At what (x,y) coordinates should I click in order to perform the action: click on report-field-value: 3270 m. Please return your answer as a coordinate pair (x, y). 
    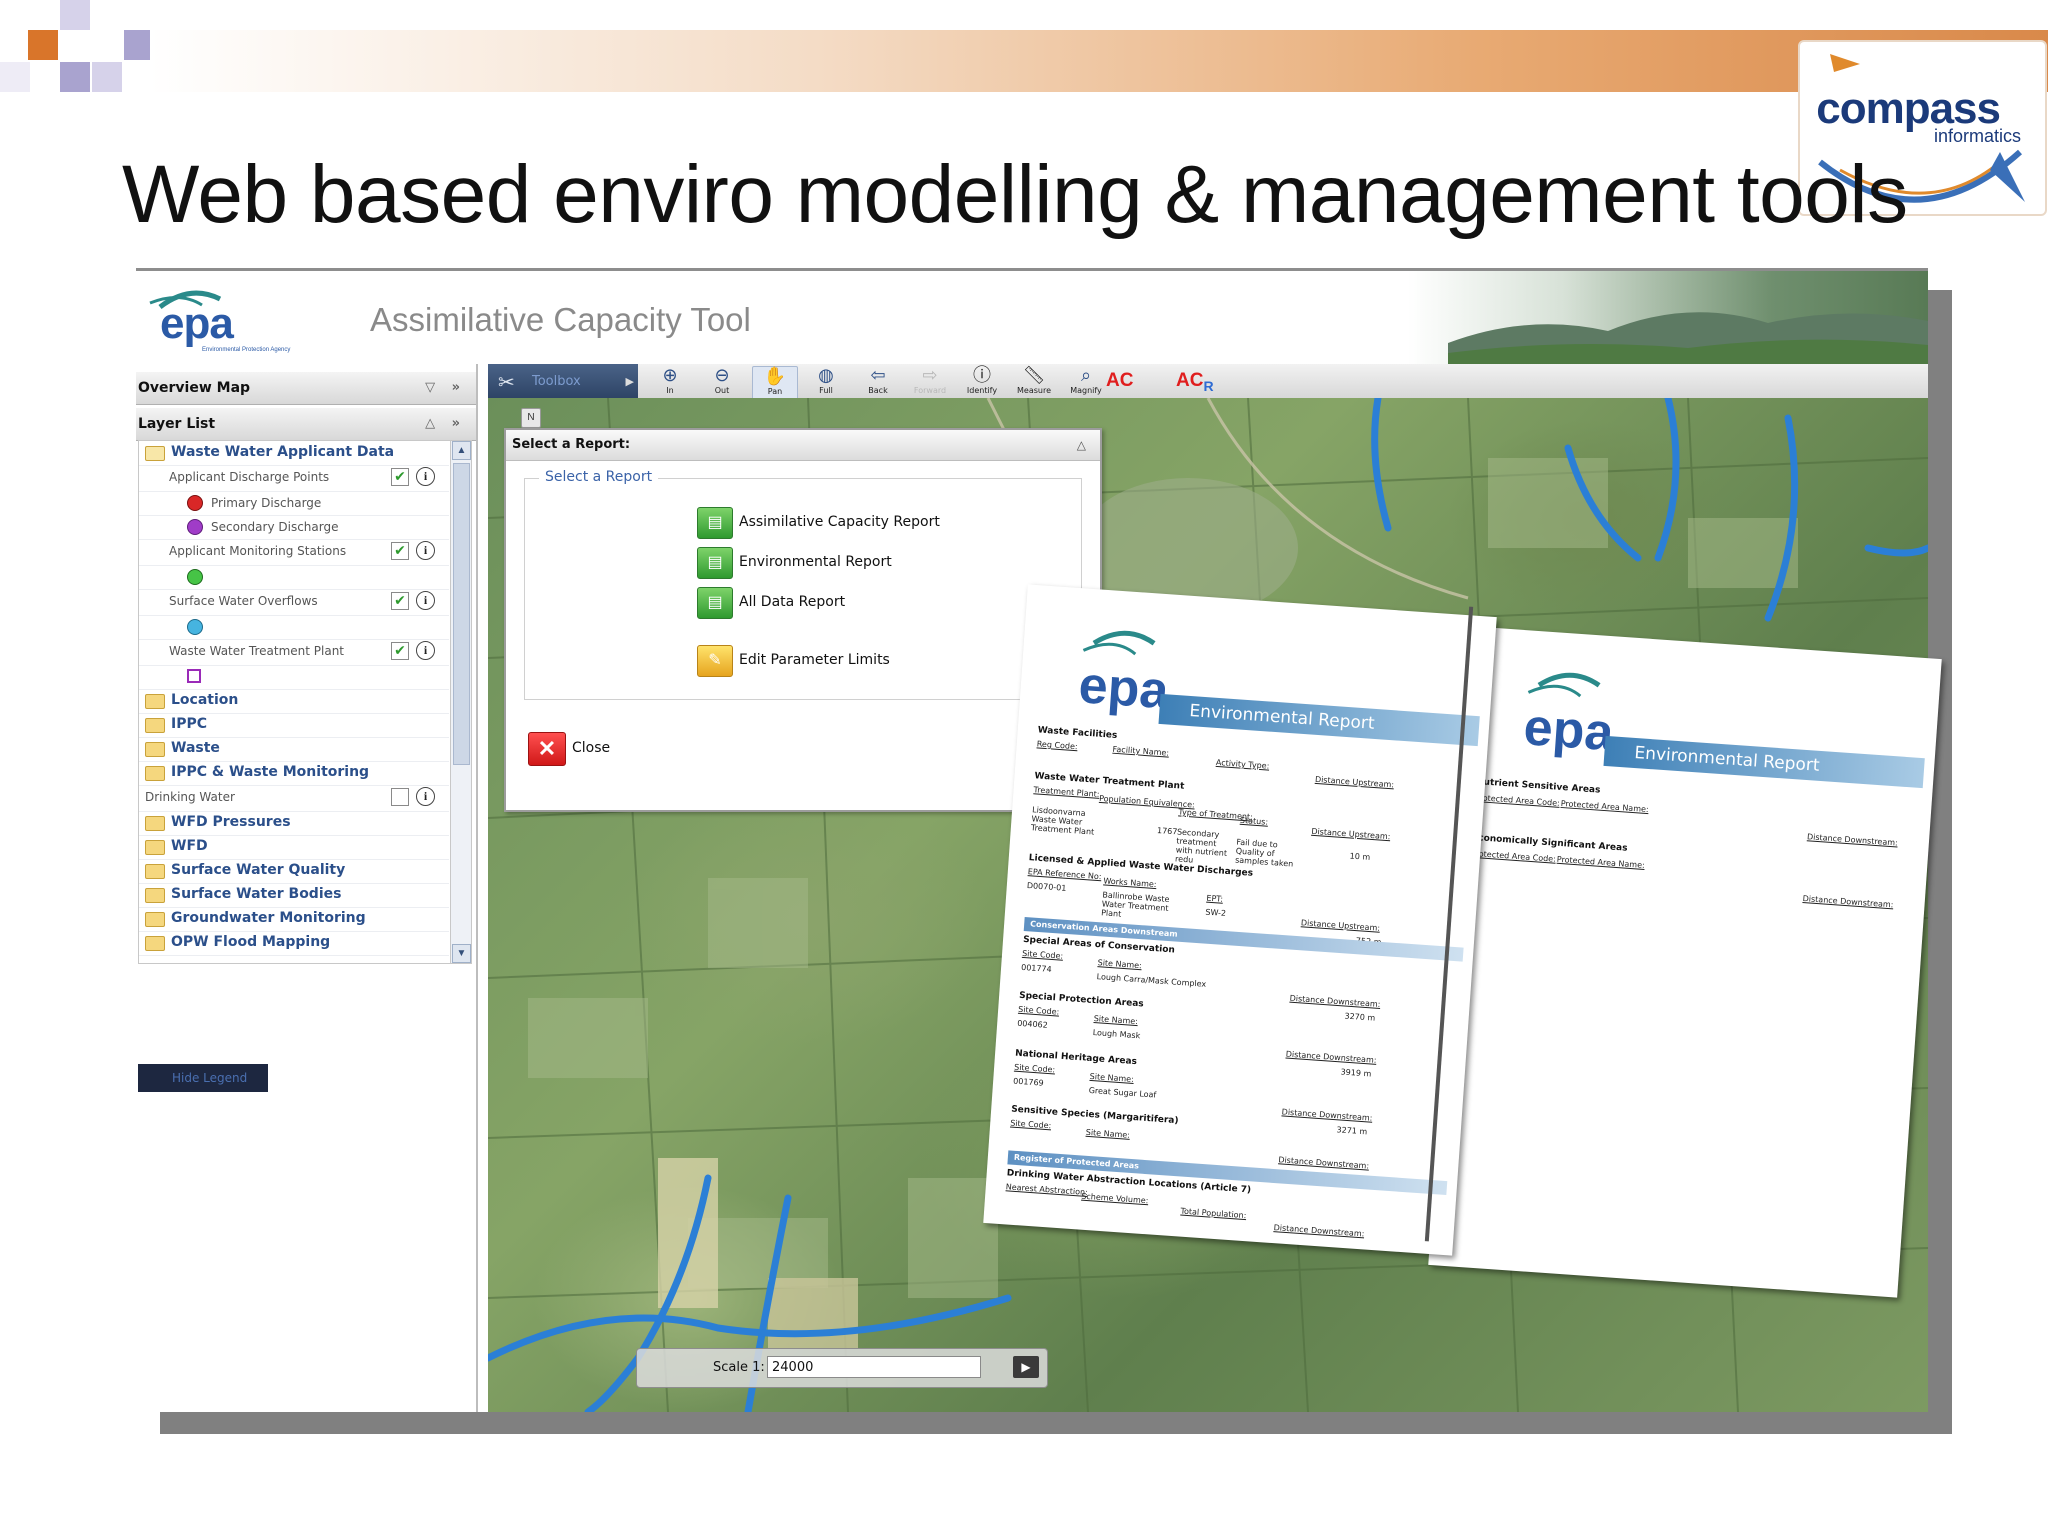
    Looking at the image, I should click on (1360, 1017).